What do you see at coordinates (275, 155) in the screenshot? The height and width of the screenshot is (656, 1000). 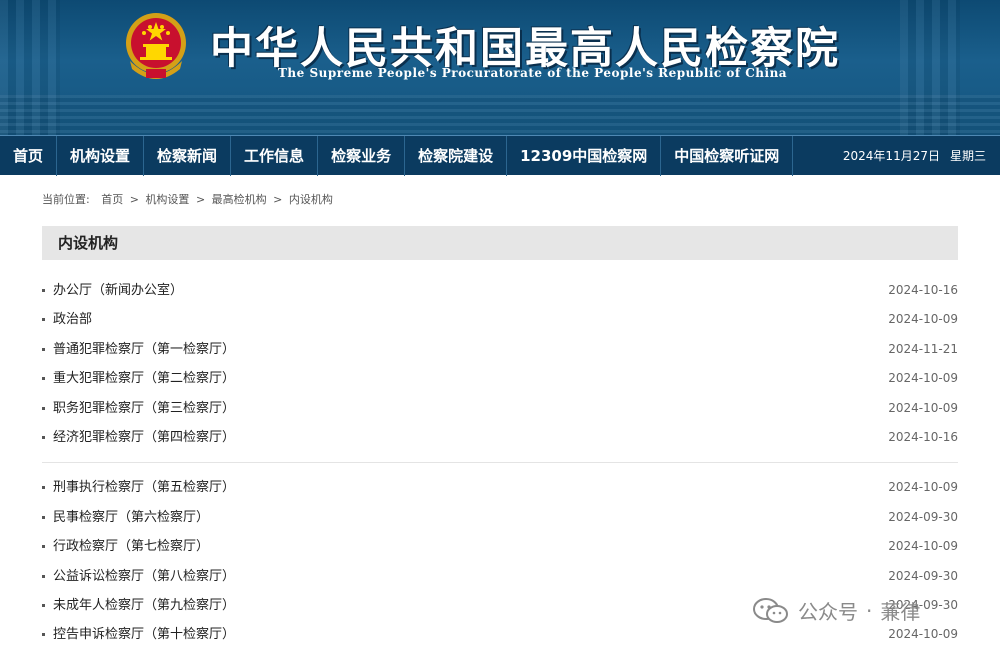 I see `nav-item-work-info: 工作信息` at bounding box center [275, 155].